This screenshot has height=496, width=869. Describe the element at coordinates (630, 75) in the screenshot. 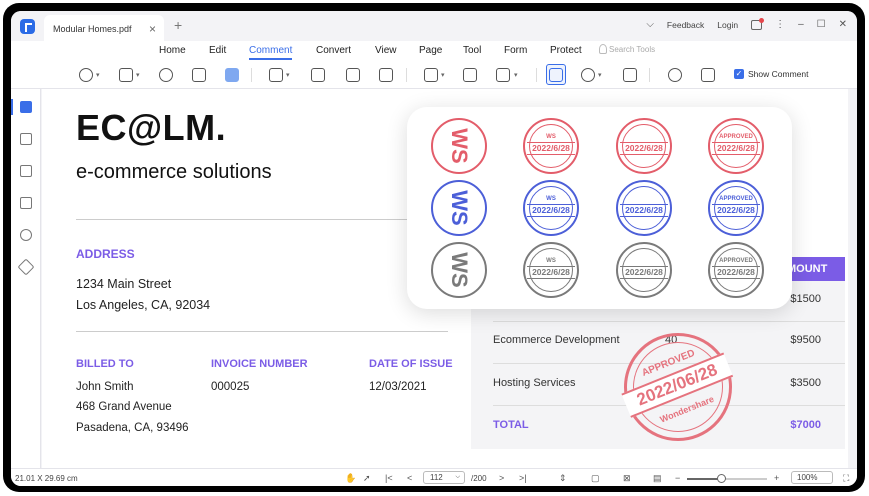

I see `sign-pen-icon` at that location.